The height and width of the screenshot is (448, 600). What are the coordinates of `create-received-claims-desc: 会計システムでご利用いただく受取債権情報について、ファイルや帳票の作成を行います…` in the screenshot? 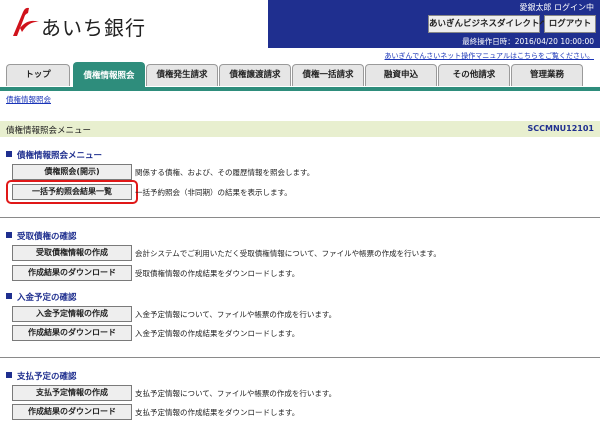 It's located at (288, 253).